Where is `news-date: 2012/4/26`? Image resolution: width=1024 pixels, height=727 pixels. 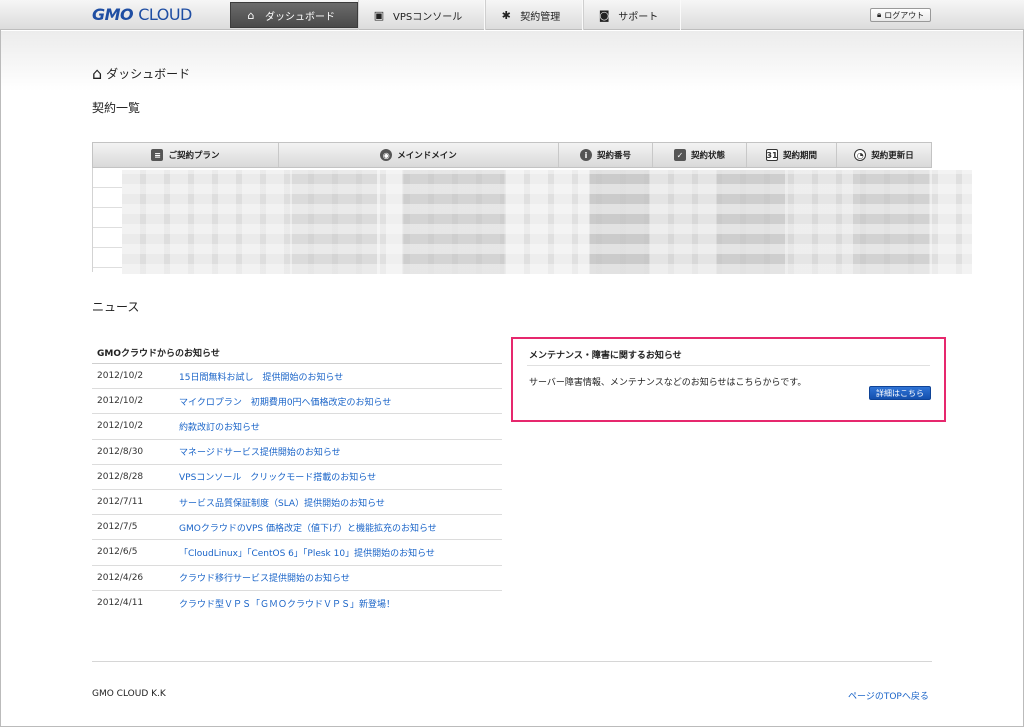 news-date: 2012/4/26 is located at coordinates (120, 577).